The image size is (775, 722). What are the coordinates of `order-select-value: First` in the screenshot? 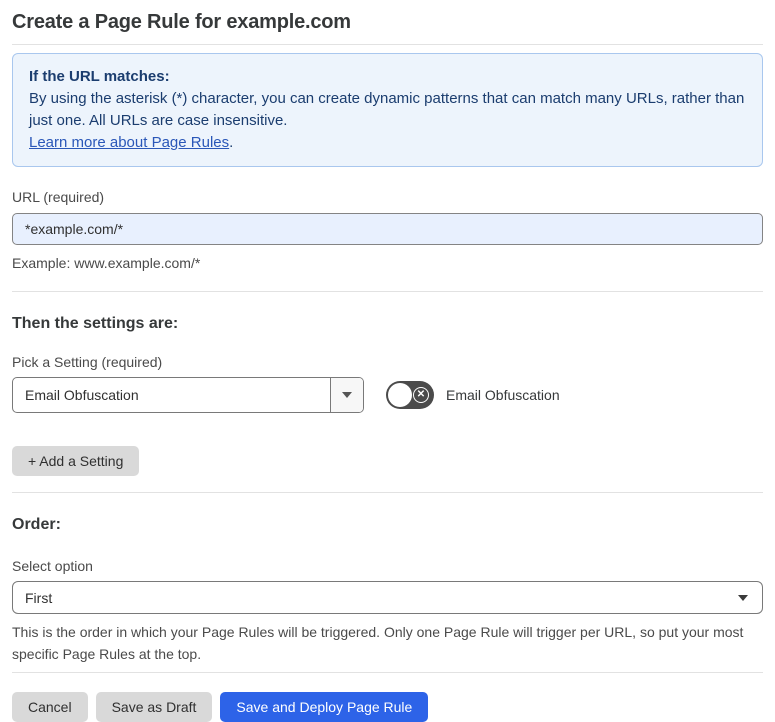 It's located at (39, 597).